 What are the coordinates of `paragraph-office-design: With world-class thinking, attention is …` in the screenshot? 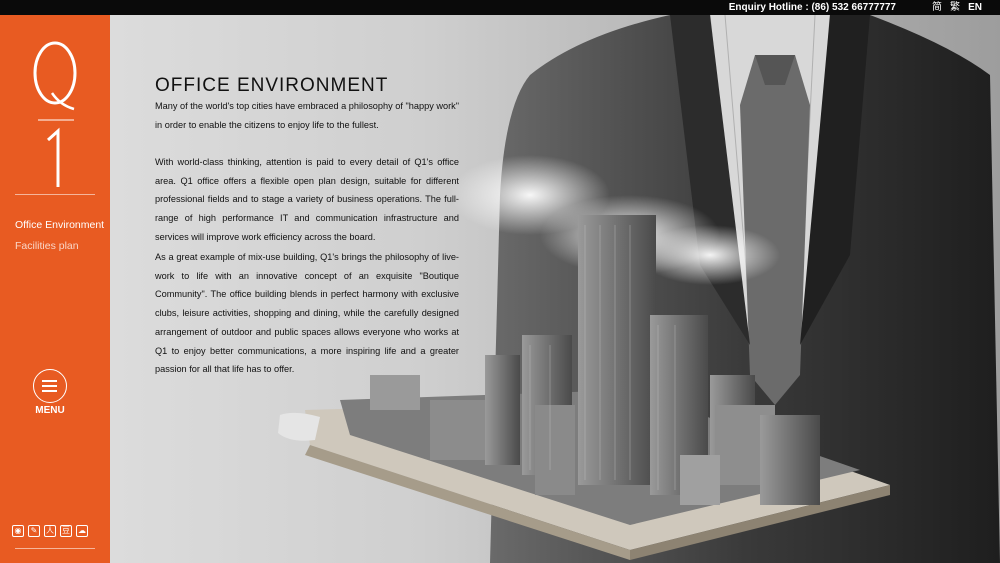 It's located at (307, 199).